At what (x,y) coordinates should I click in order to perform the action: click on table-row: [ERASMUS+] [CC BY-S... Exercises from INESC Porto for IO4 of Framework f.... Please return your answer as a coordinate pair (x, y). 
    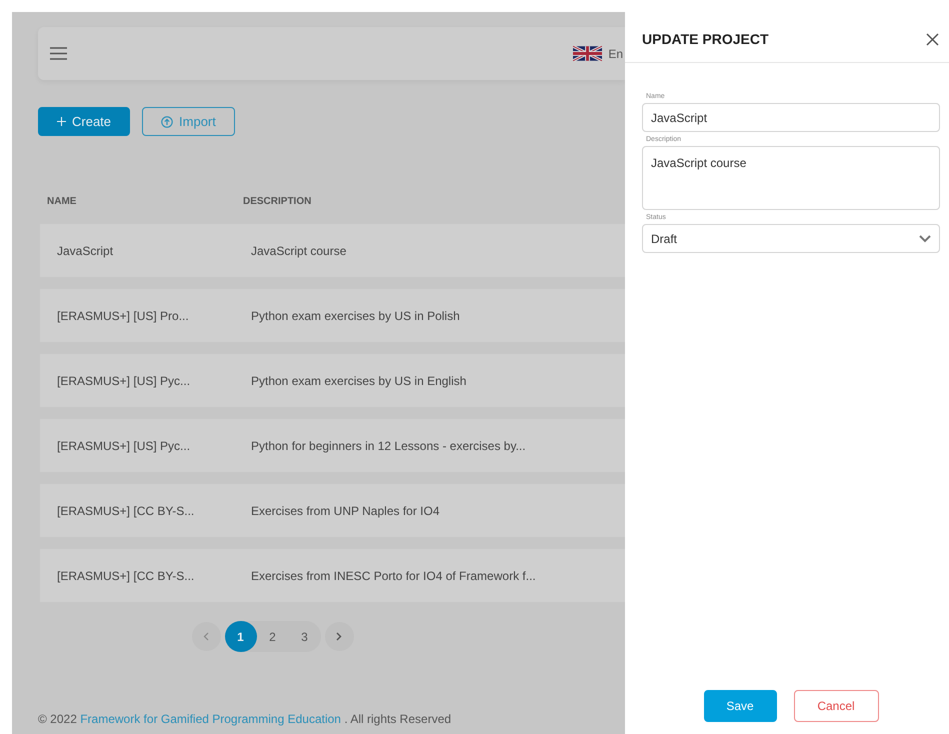
    Looking at the image, I should click on (332, 575).